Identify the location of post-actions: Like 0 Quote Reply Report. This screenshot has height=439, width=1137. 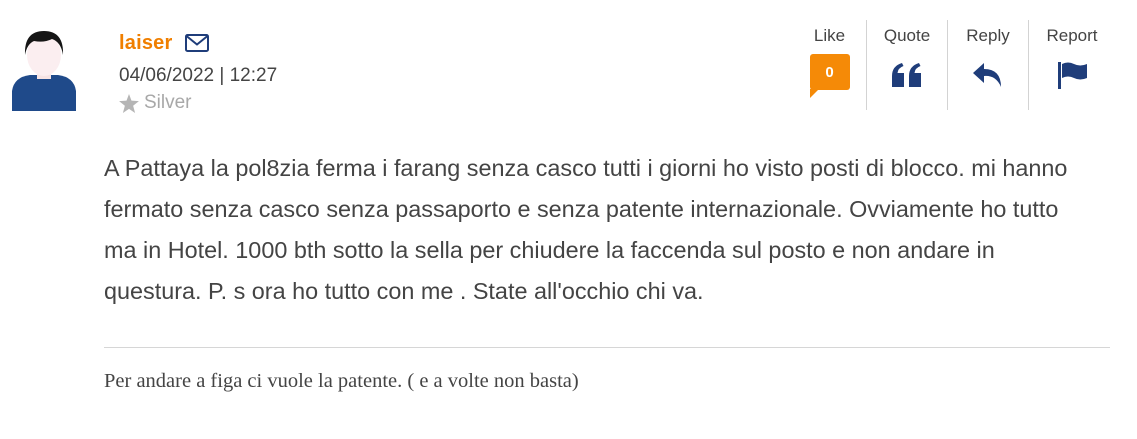
(954, 65).